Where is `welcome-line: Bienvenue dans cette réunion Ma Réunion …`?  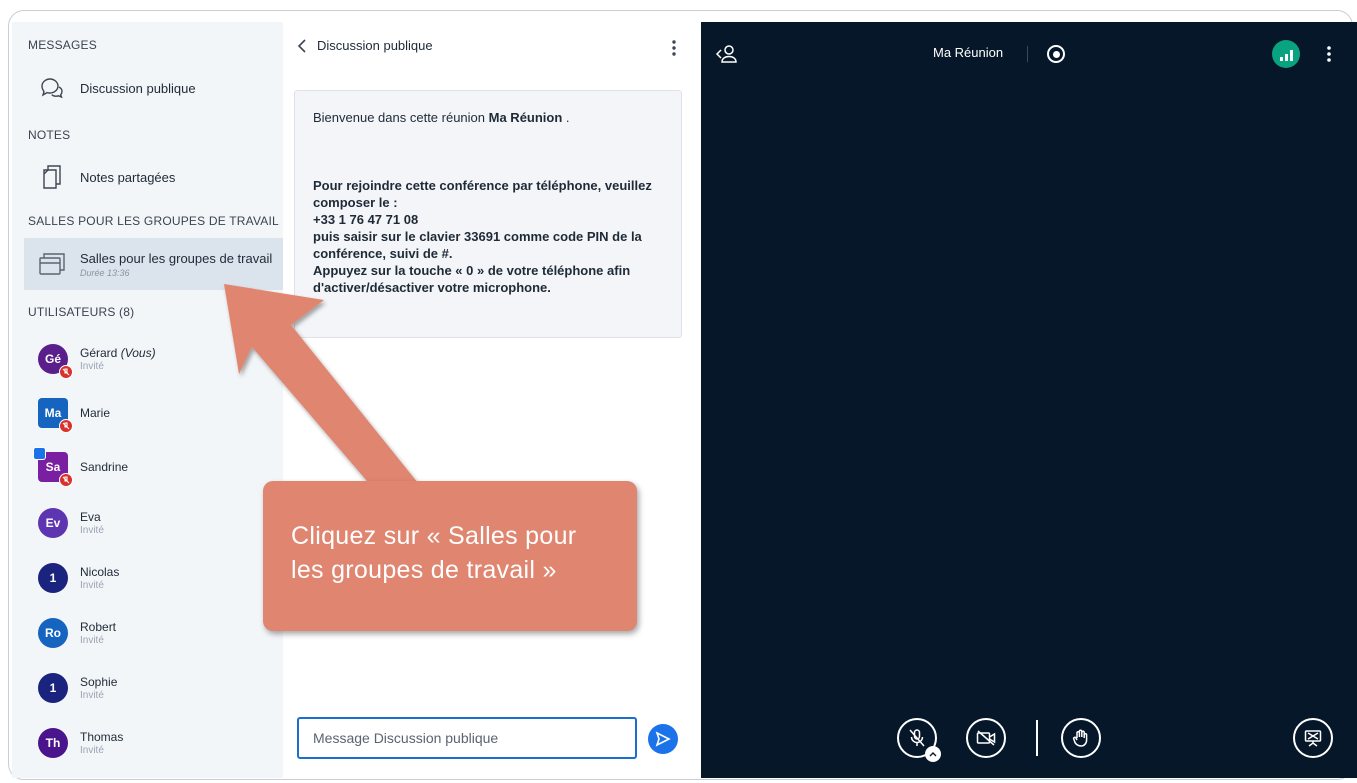 welcome-line: Bienvenue dans cette réunion Ma Réunion … is located at coordinates (488, 117).